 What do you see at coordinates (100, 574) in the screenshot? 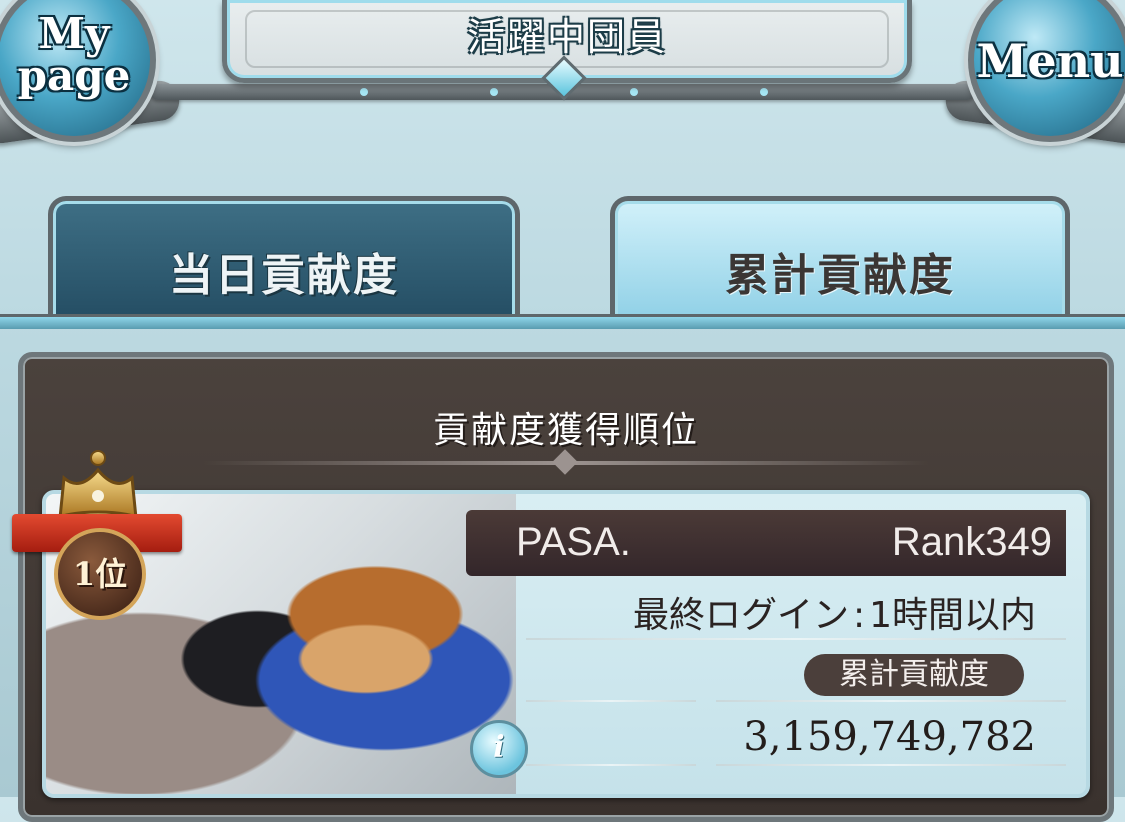
I see `place-badge: 1位` at bounding box center [100, 574].